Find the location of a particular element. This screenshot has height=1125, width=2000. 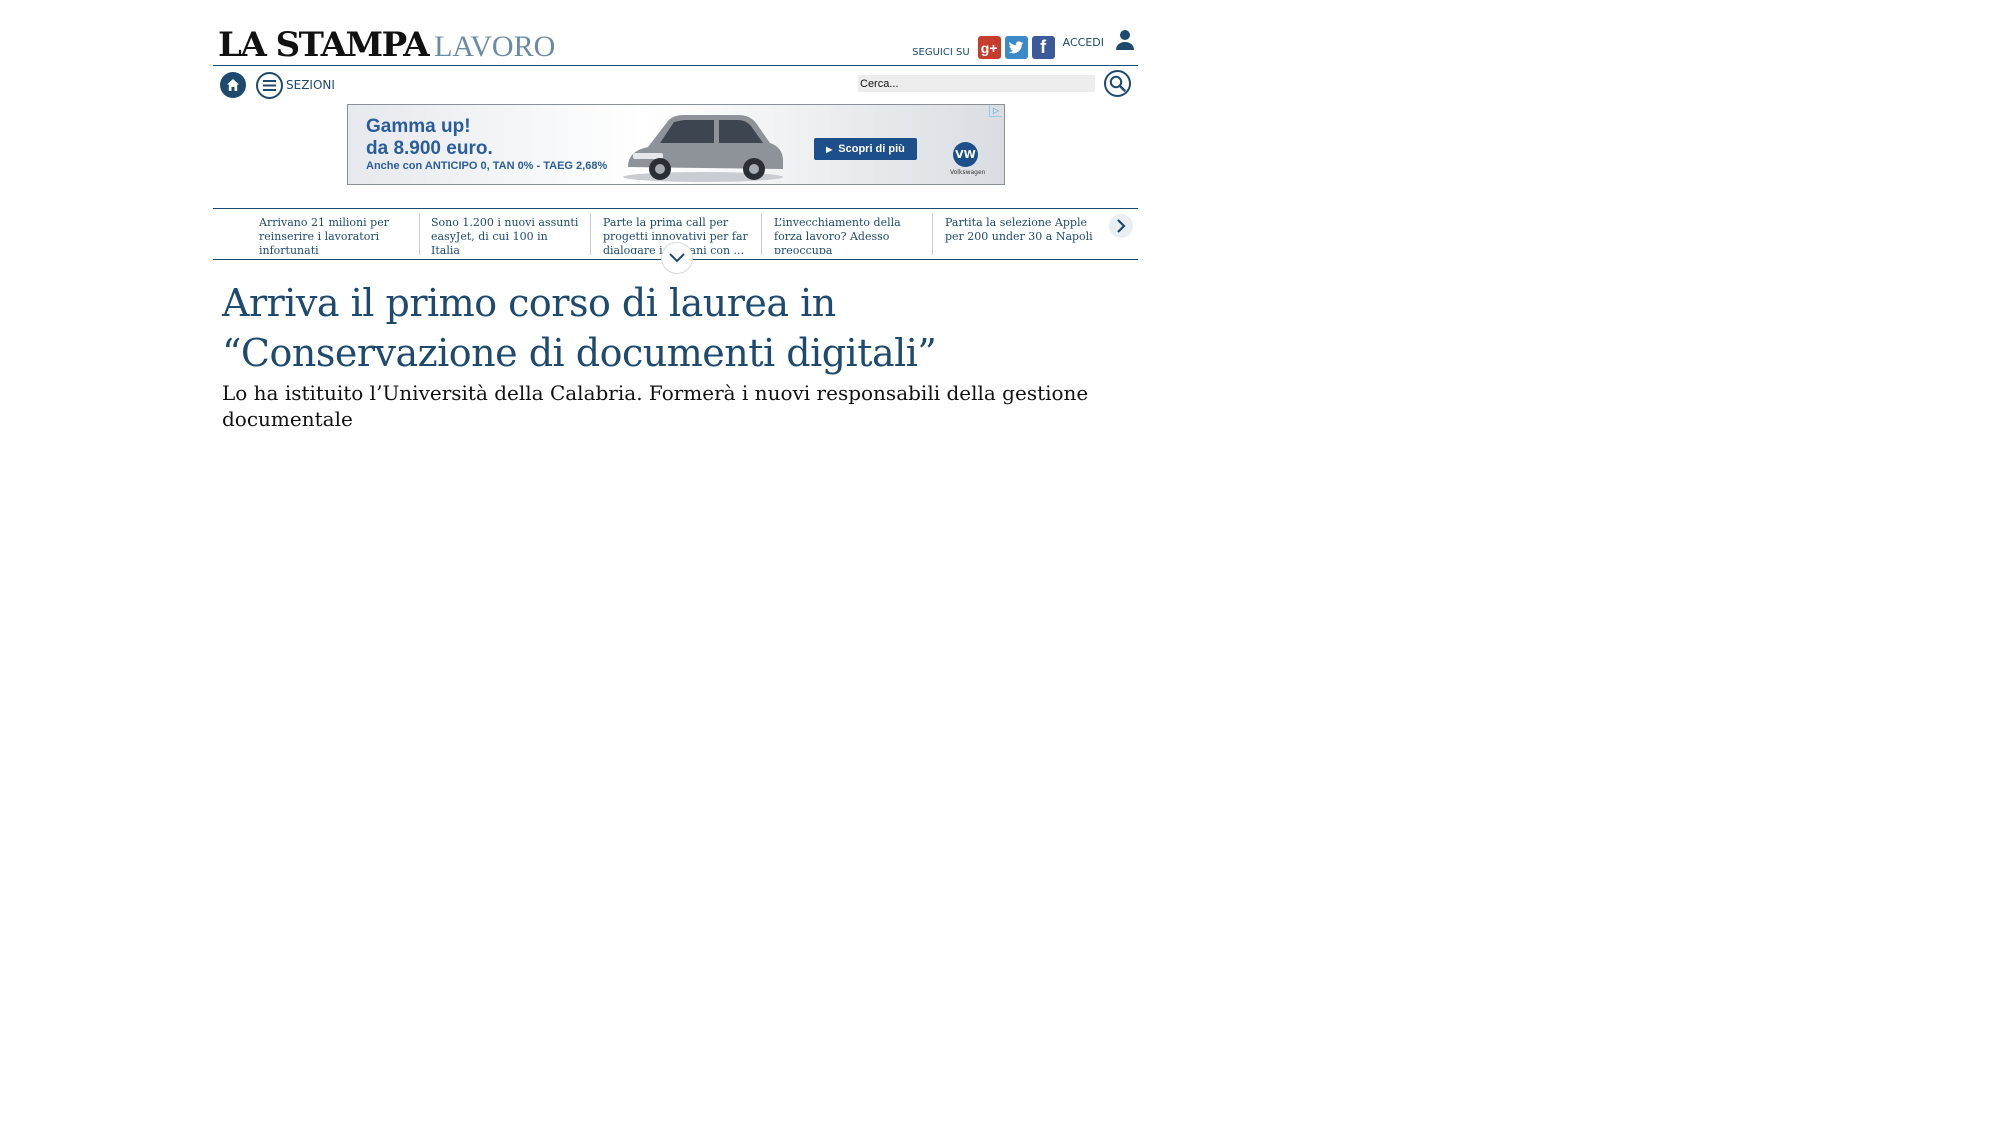

user-icon is located at coordinates (1125, 42).